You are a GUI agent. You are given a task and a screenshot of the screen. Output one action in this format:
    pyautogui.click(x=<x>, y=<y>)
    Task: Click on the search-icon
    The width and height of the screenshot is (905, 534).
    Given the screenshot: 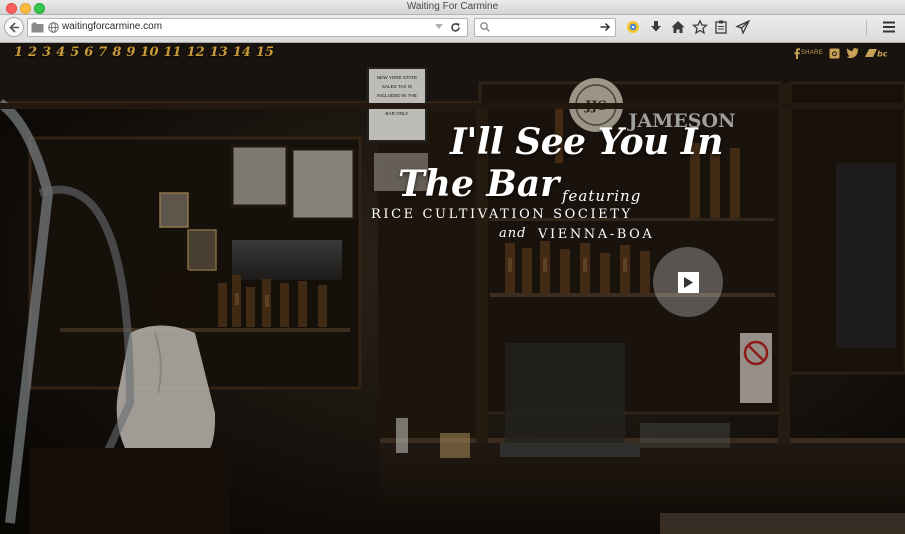 What is the action you would take?
    pyautogui.click(x=485, y=27)
    